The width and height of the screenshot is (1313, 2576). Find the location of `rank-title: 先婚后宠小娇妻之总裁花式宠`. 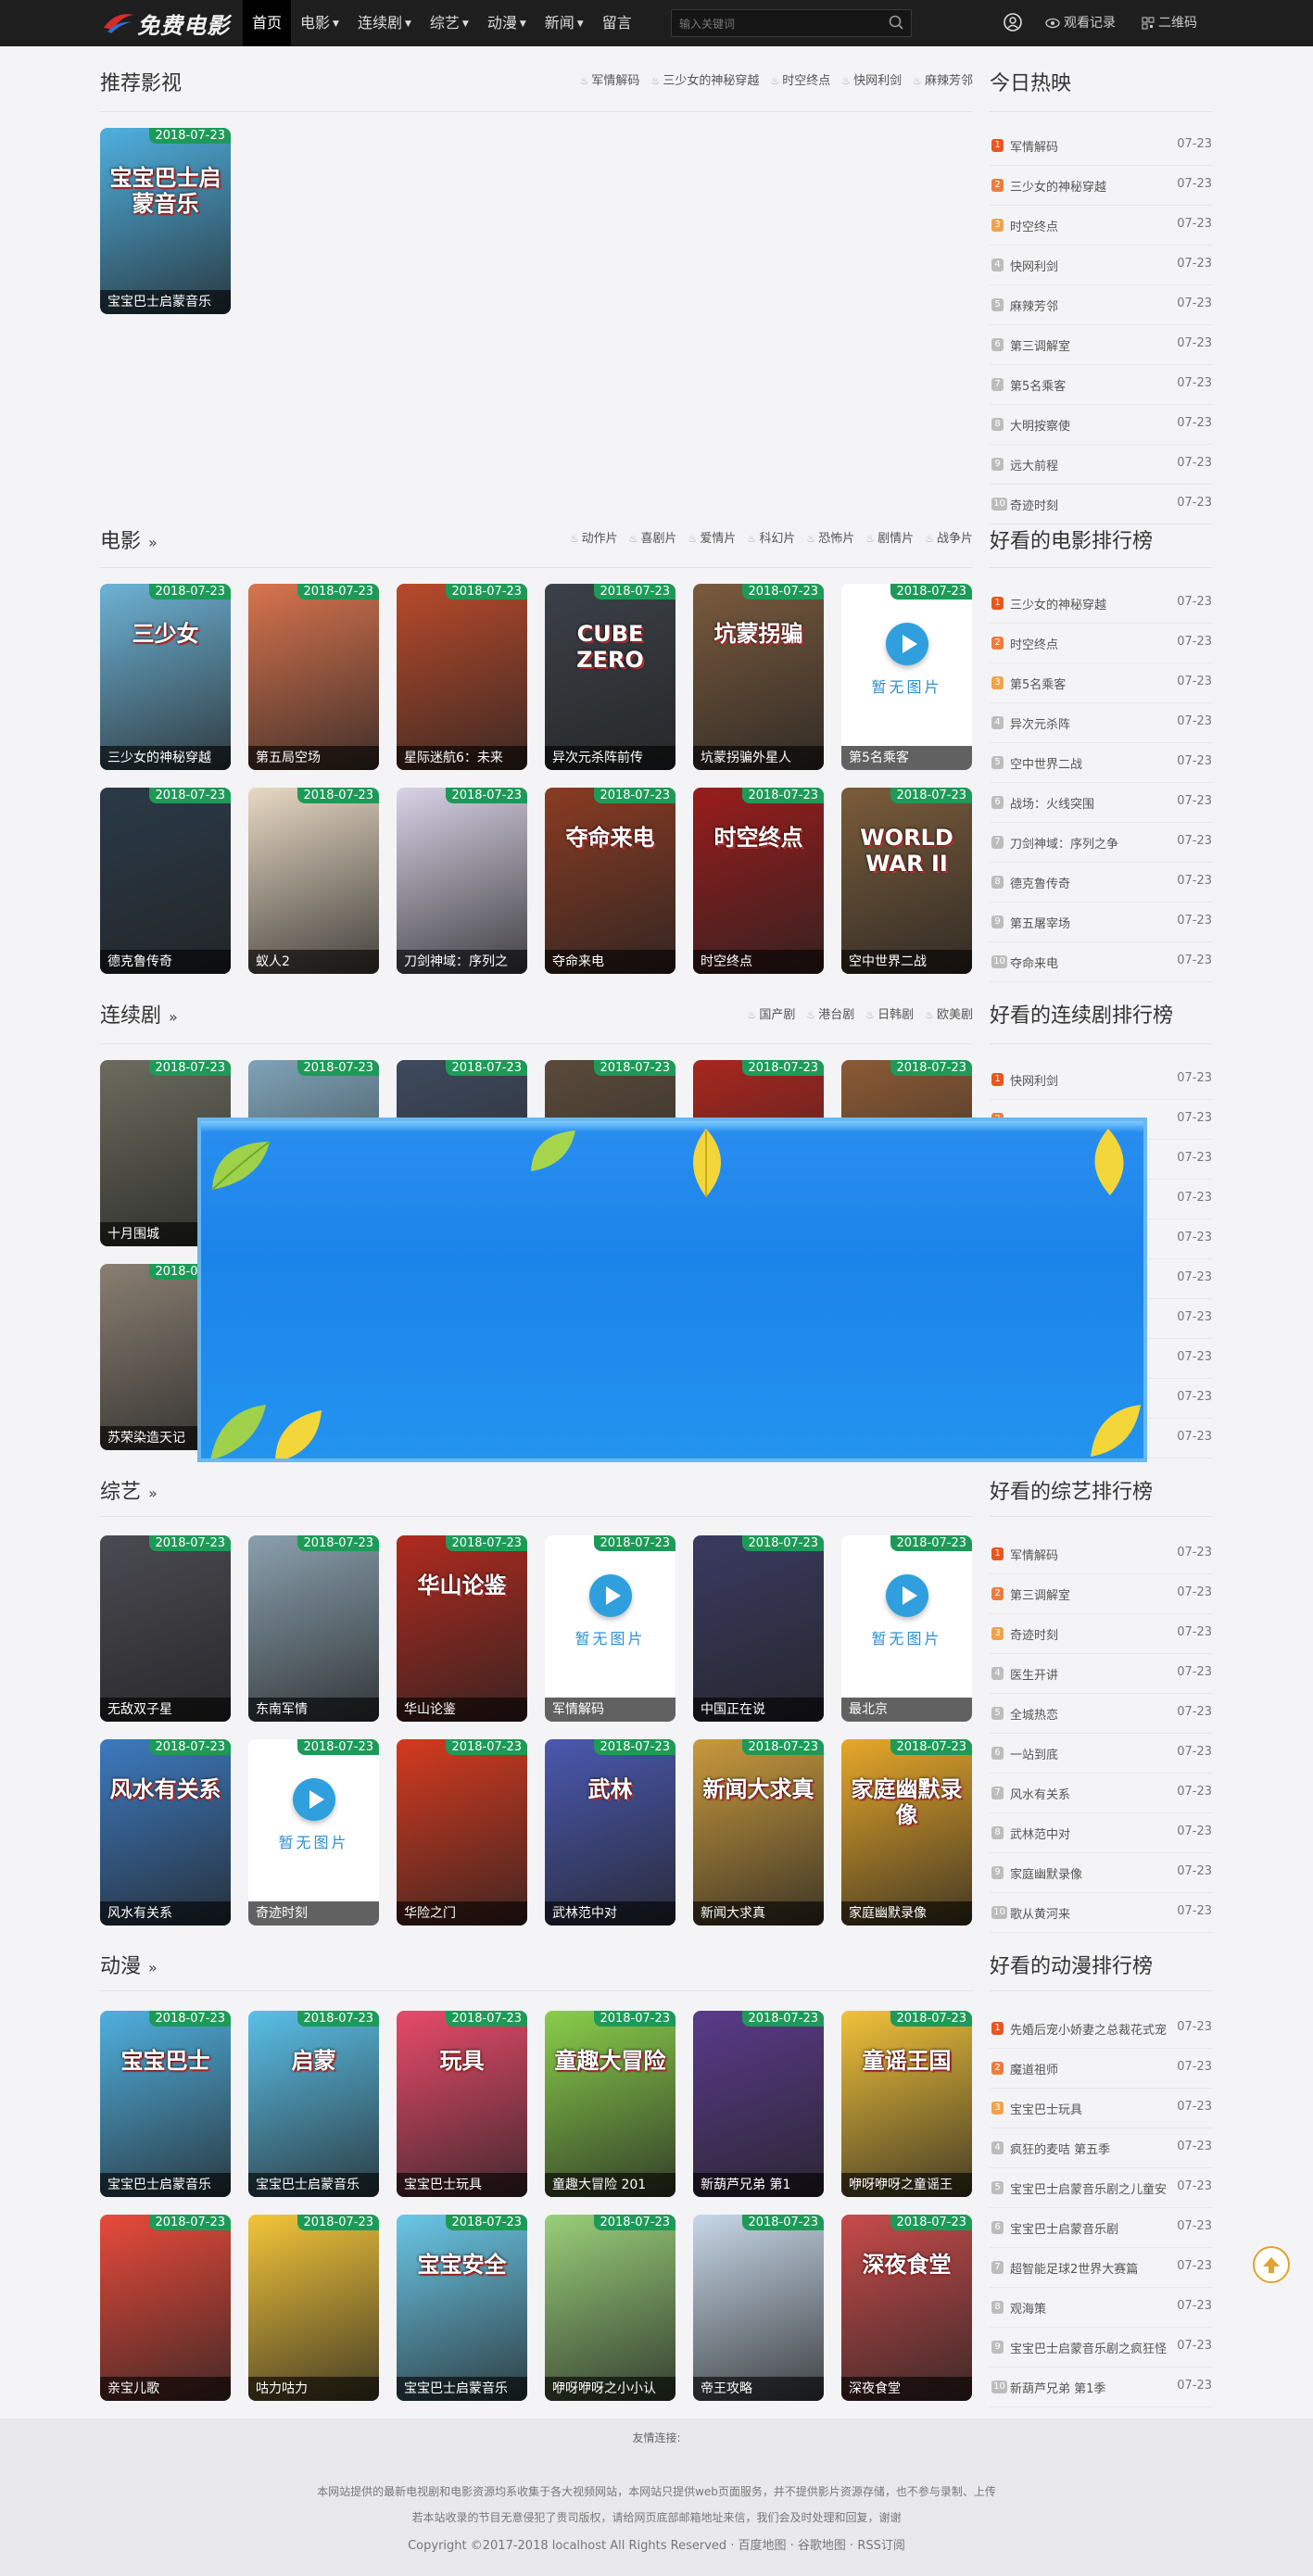

rank-title: 先婚后宠小娇妻之总裁花式宠 is located at coordinates (1089, 2029).